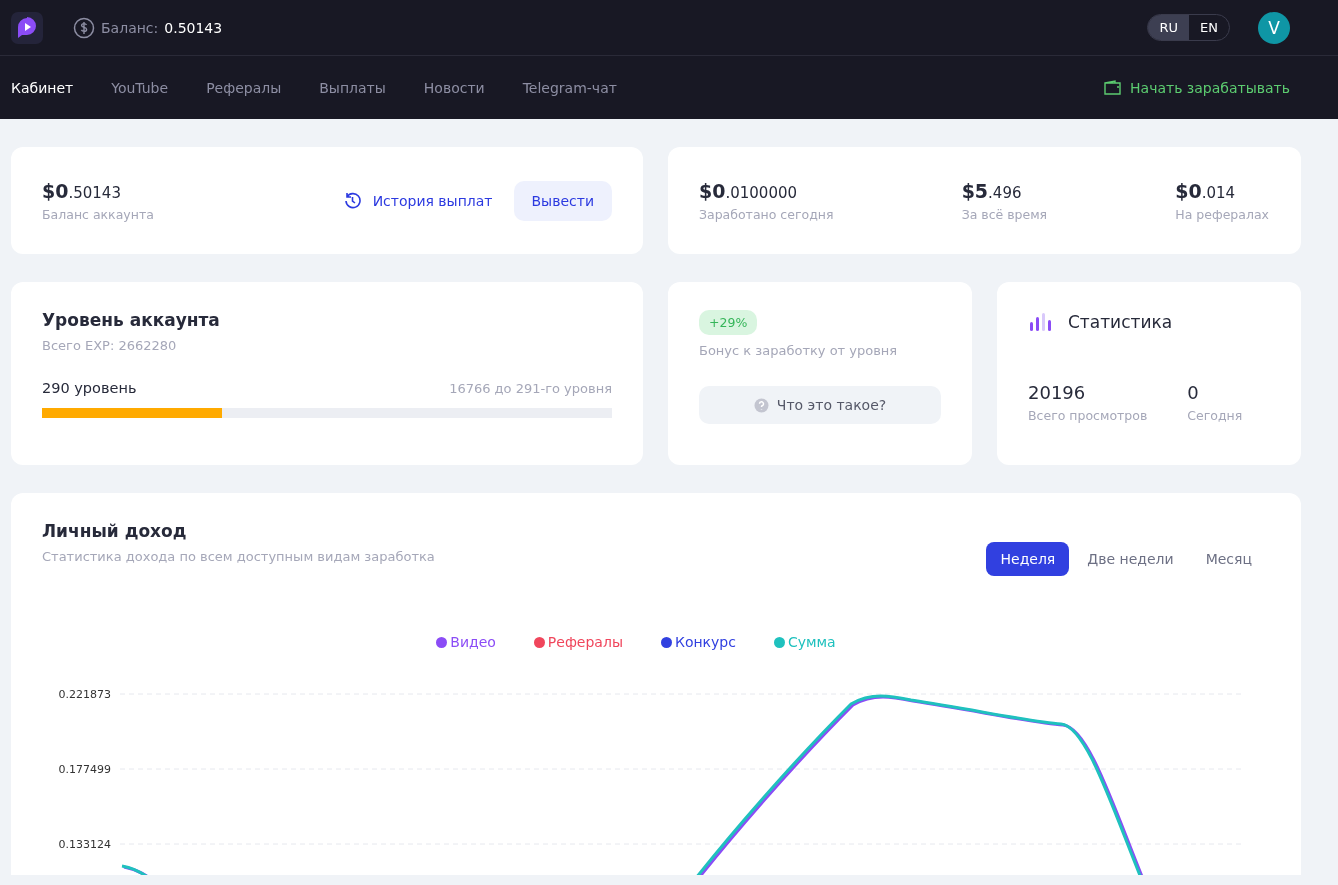 The width and height of the screenshot is (1338, 885). Describe the element at coordinates (1057, 392) in the screenshot. I see `stat-value: 20196` at that location.